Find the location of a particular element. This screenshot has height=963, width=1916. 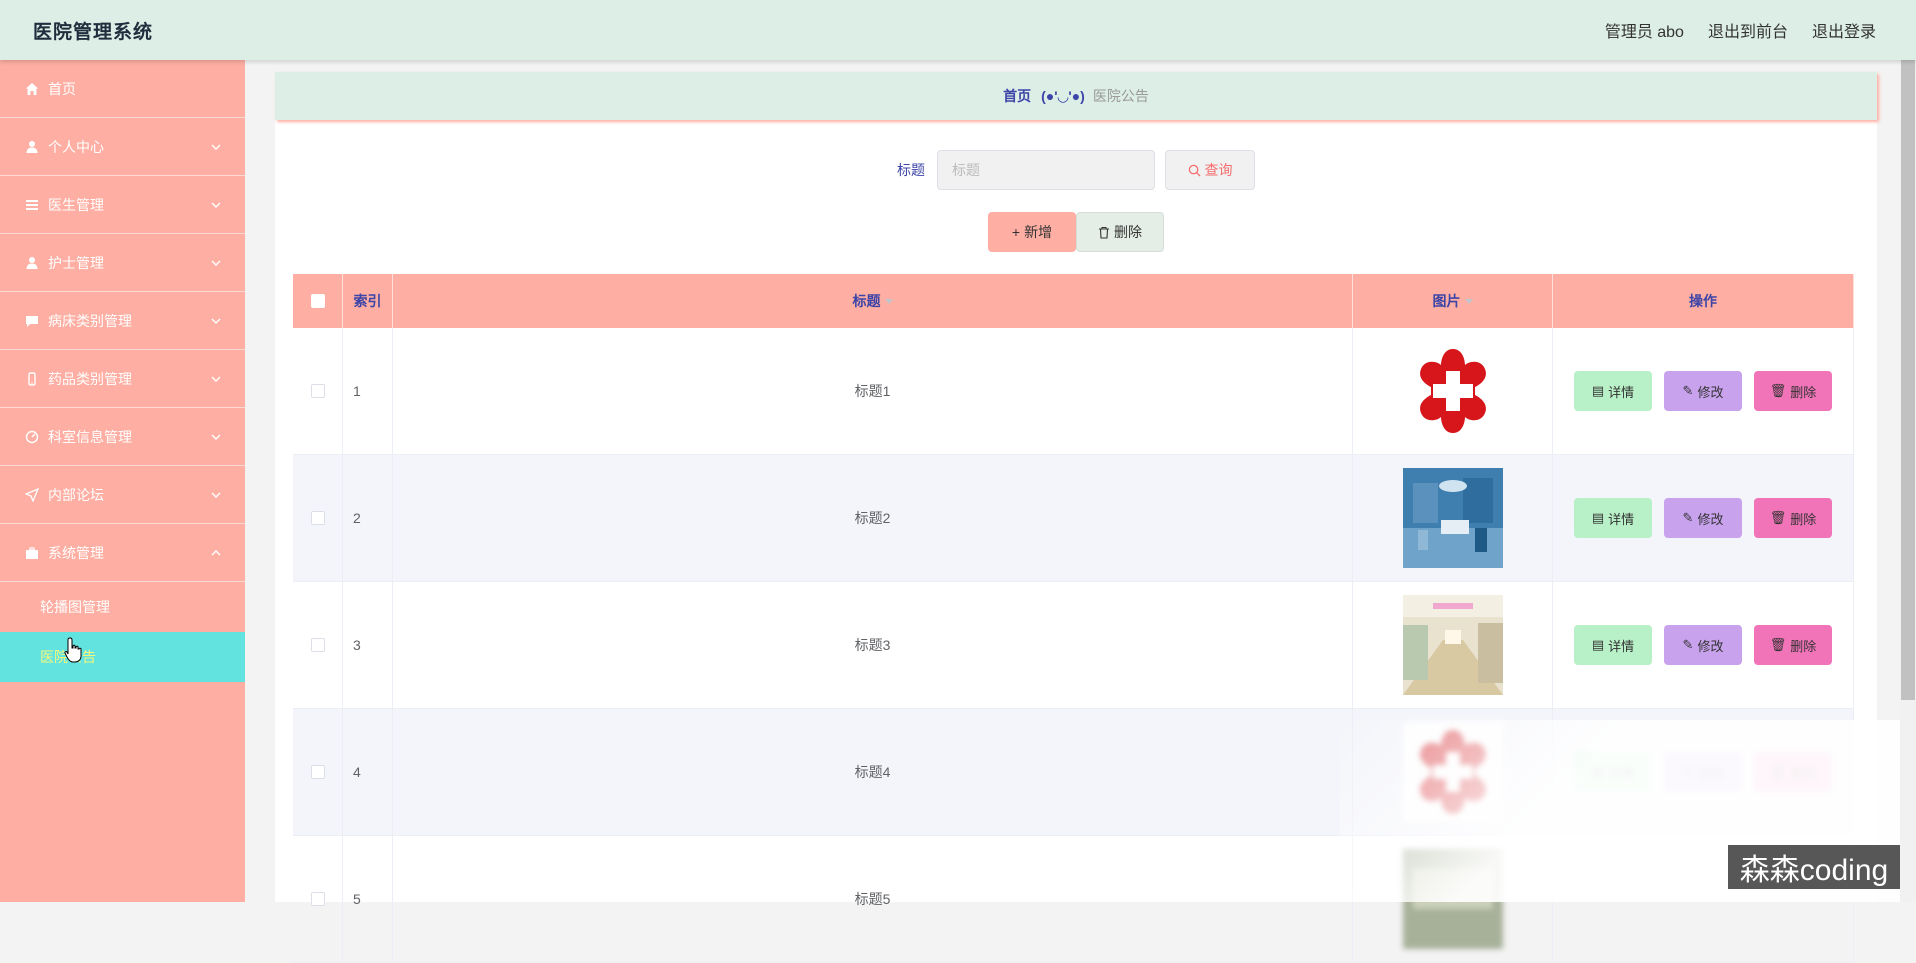

sidebar-item-bed-categories: 病床类别管理 is located at coordinates (122, 321).